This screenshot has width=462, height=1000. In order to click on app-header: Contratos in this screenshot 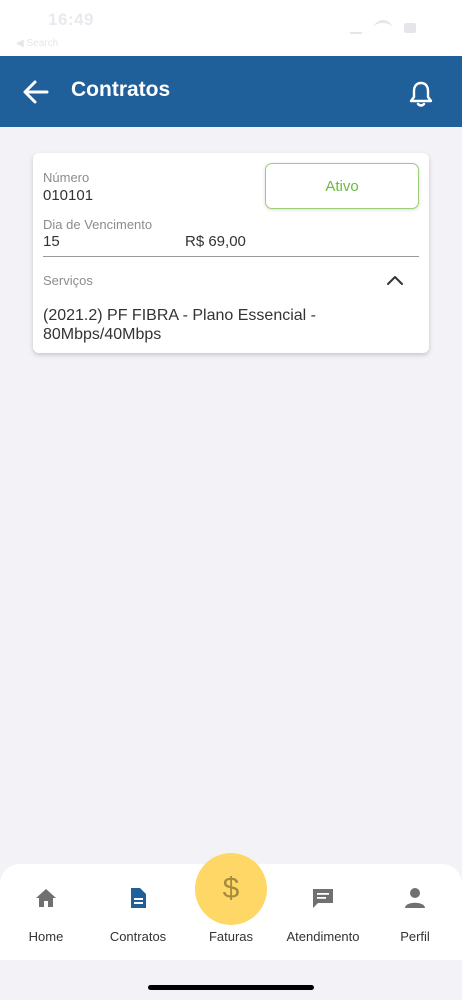, I will do `click(231, 91)`.